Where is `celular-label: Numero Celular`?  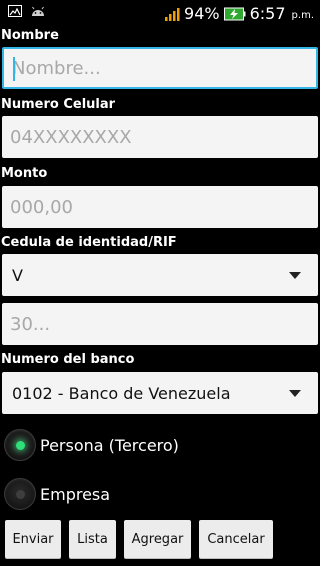
celular-label: Numero Celular is located at coordinates (58, 104).